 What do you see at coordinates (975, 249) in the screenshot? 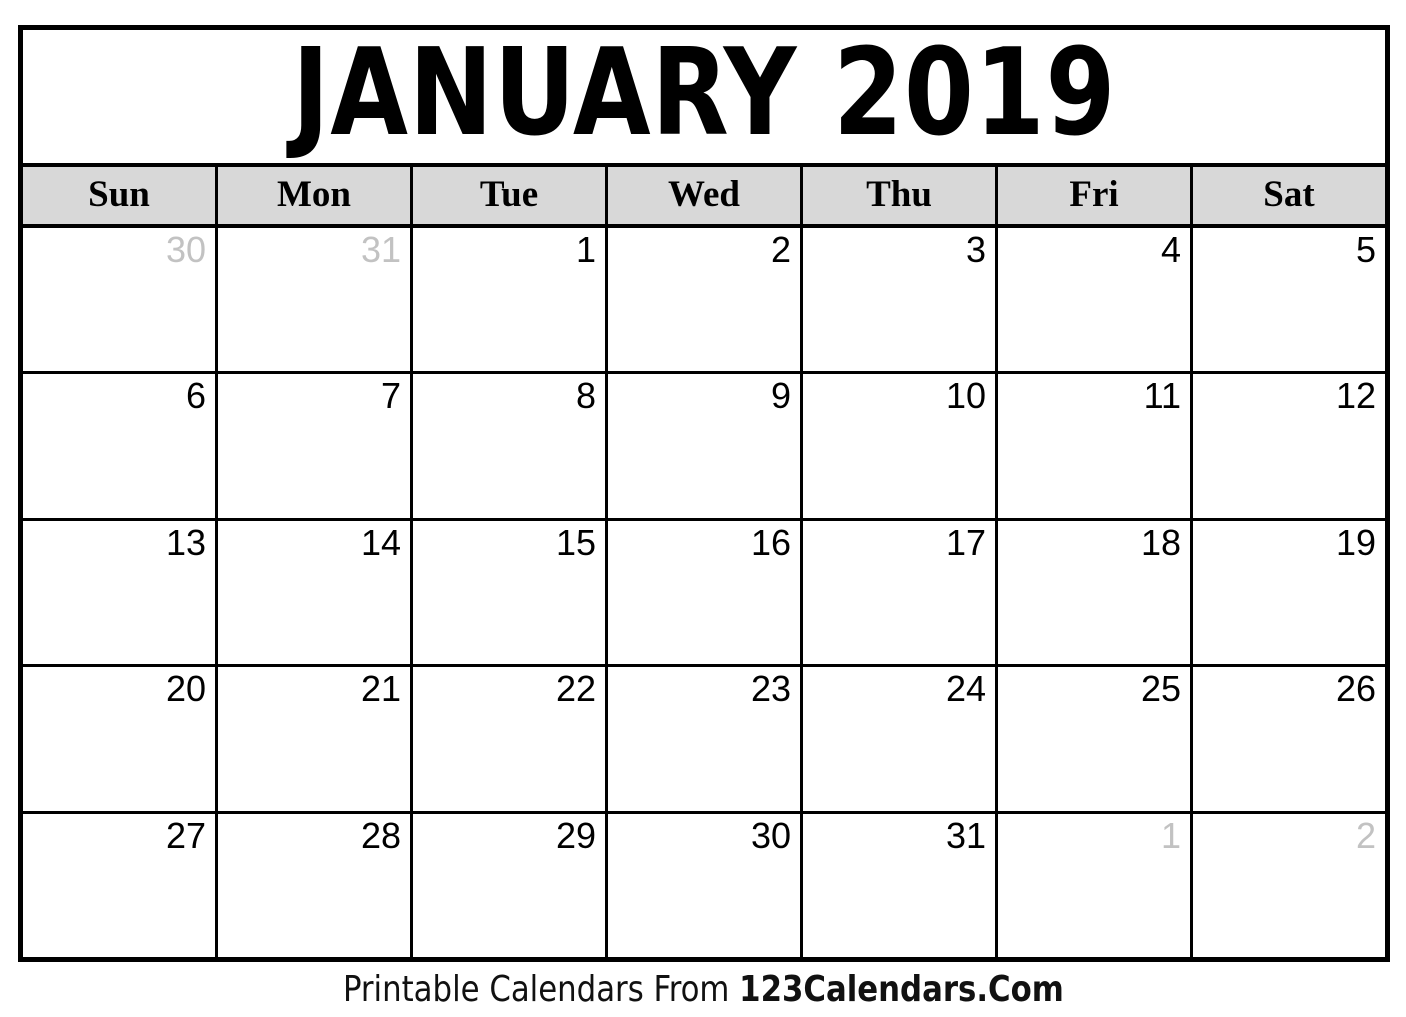
I see `day-number: 3` at bounding box center [975, 249].